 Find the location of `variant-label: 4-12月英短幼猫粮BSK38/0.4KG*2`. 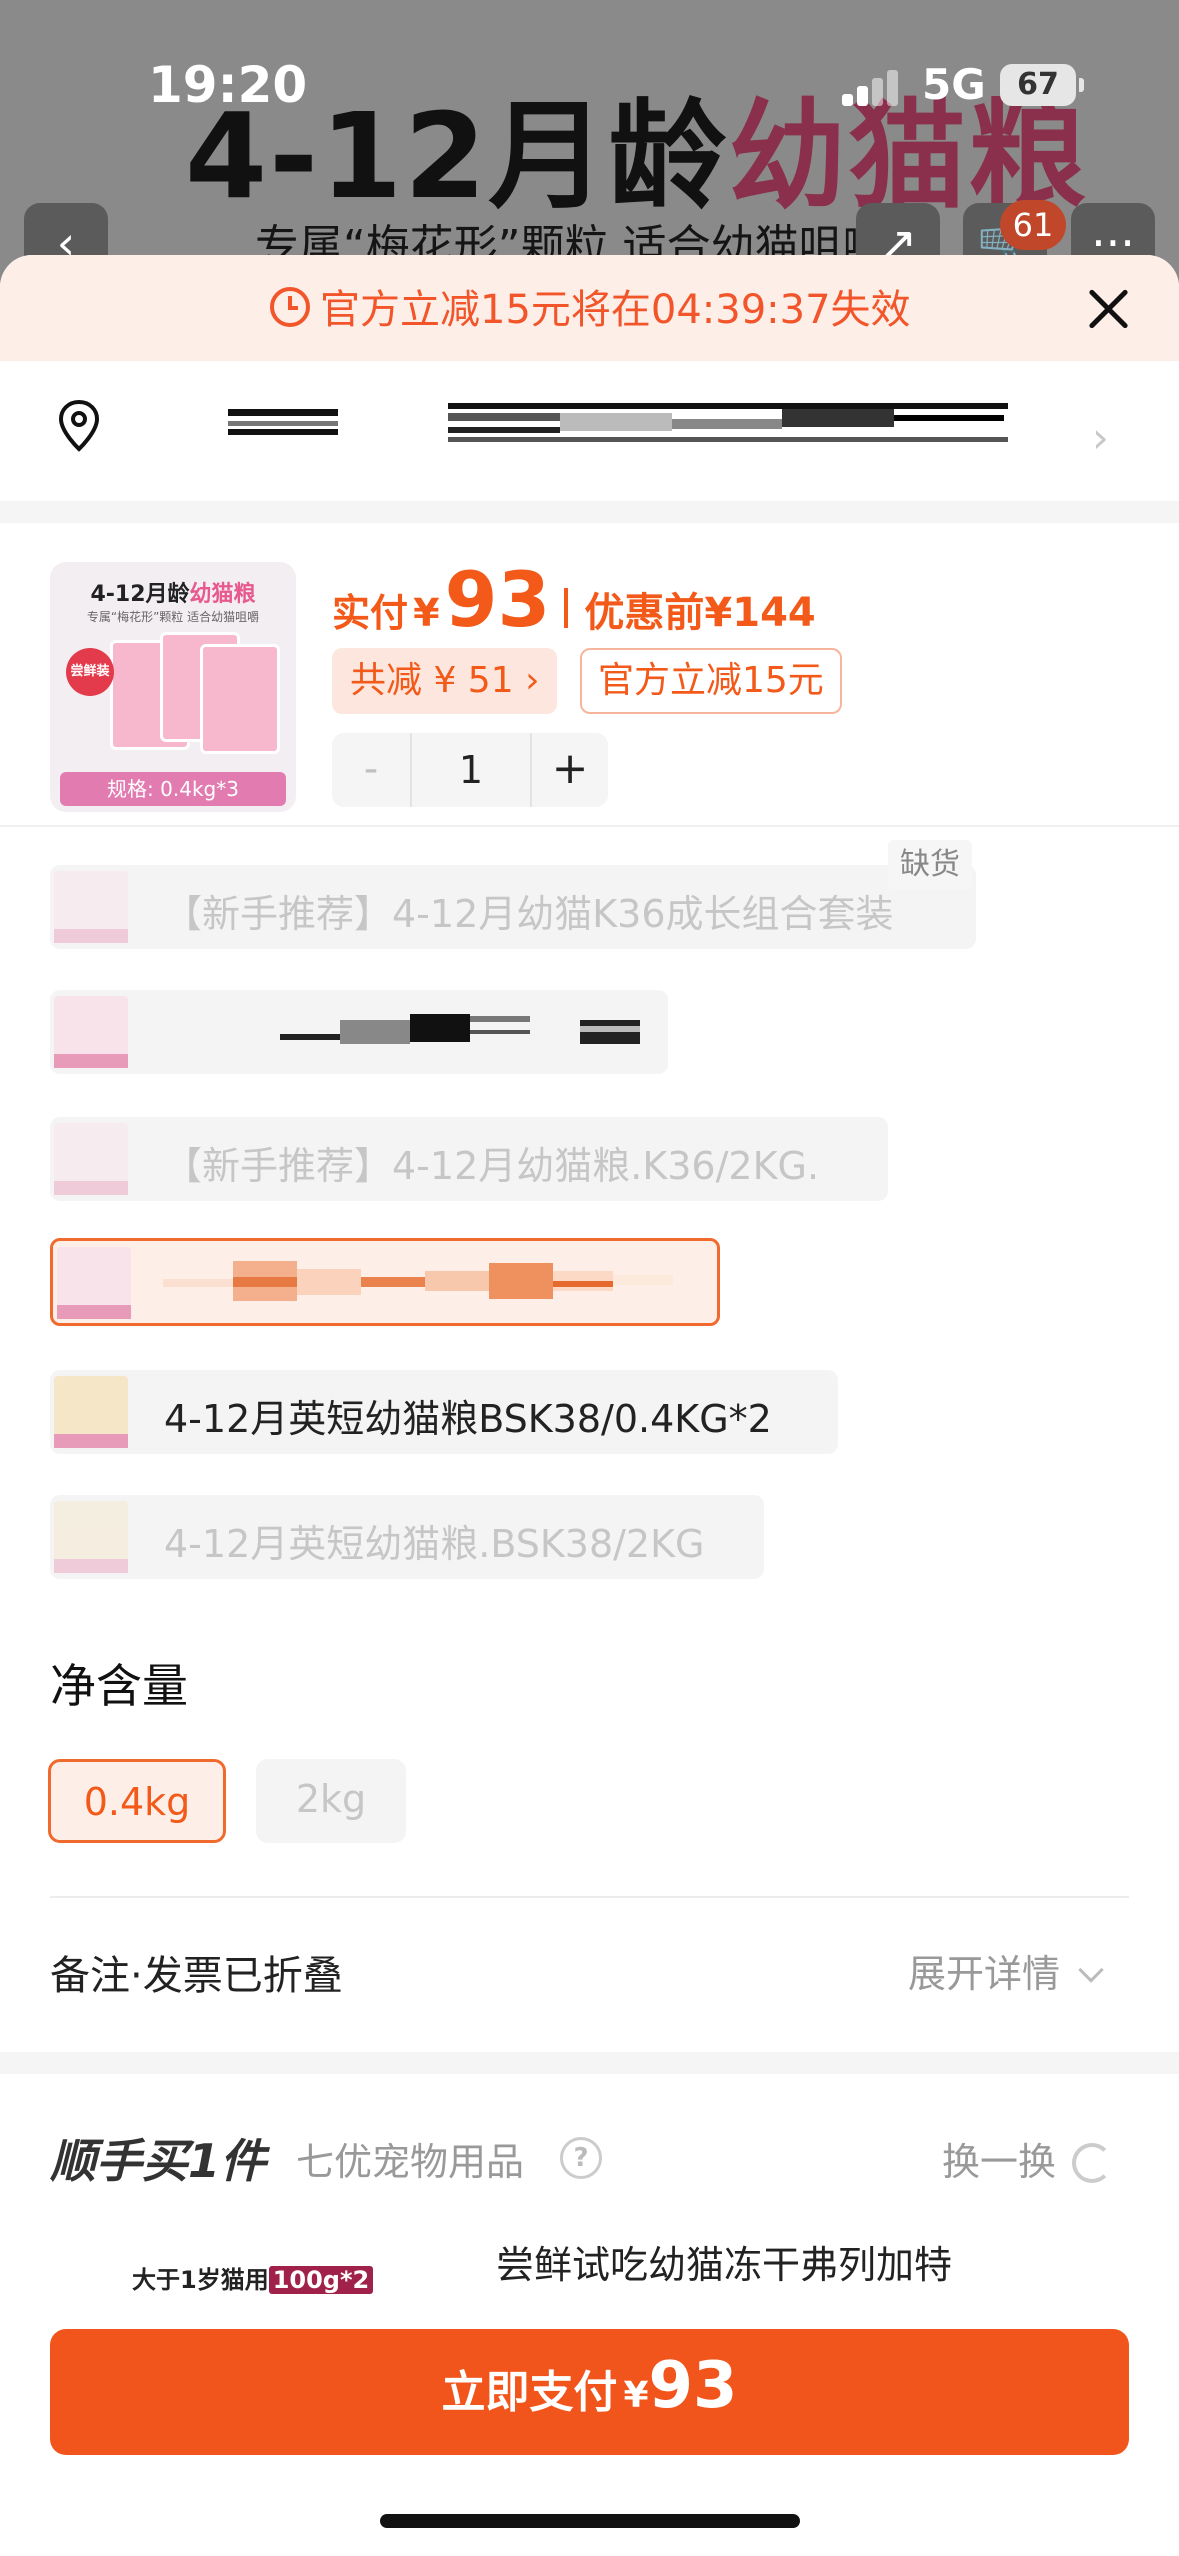

variant-label: 4-12月英短幼猫粮BSK38/0.4KG*2 is located at coordinates (468, 1419).